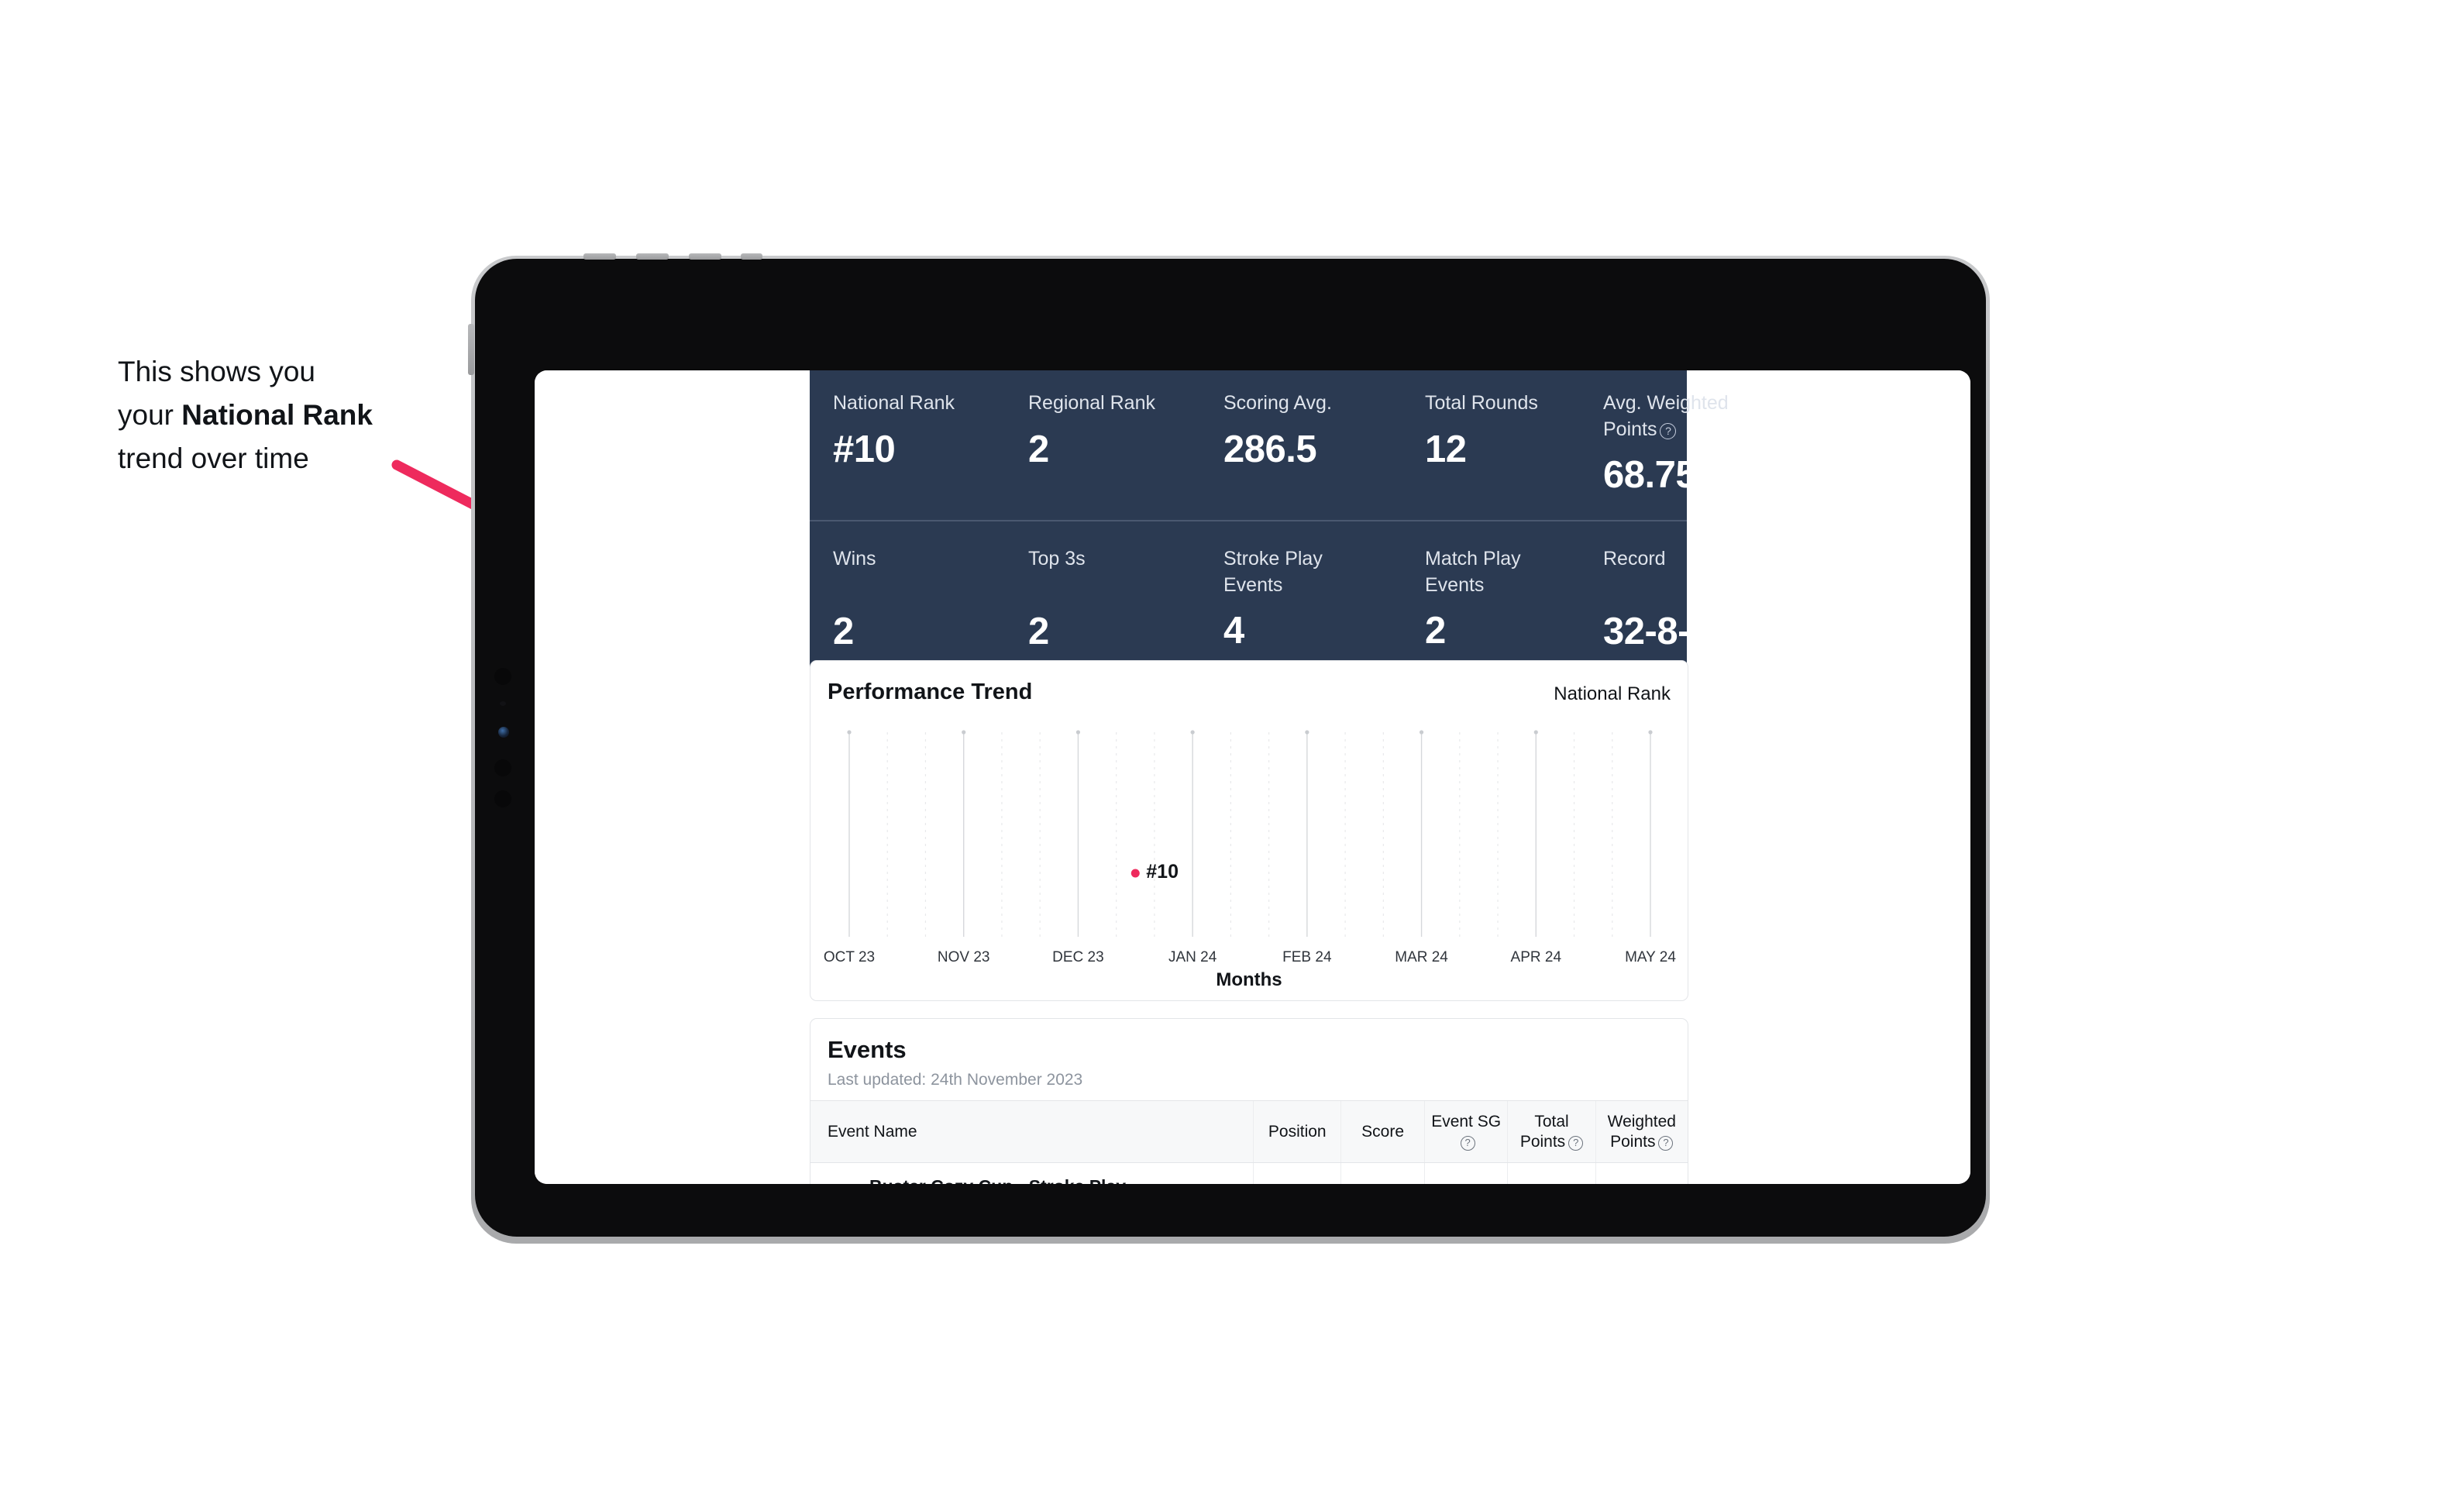 The height and width of the screenshot is (1497, 2464). I want to click on stat-top-3s: Top 3s 2, so click(1102, 599).